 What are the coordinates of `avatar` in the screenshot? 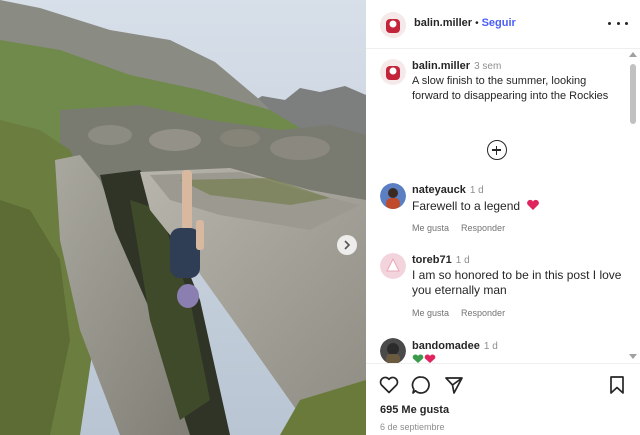 It's located at (393, 25).